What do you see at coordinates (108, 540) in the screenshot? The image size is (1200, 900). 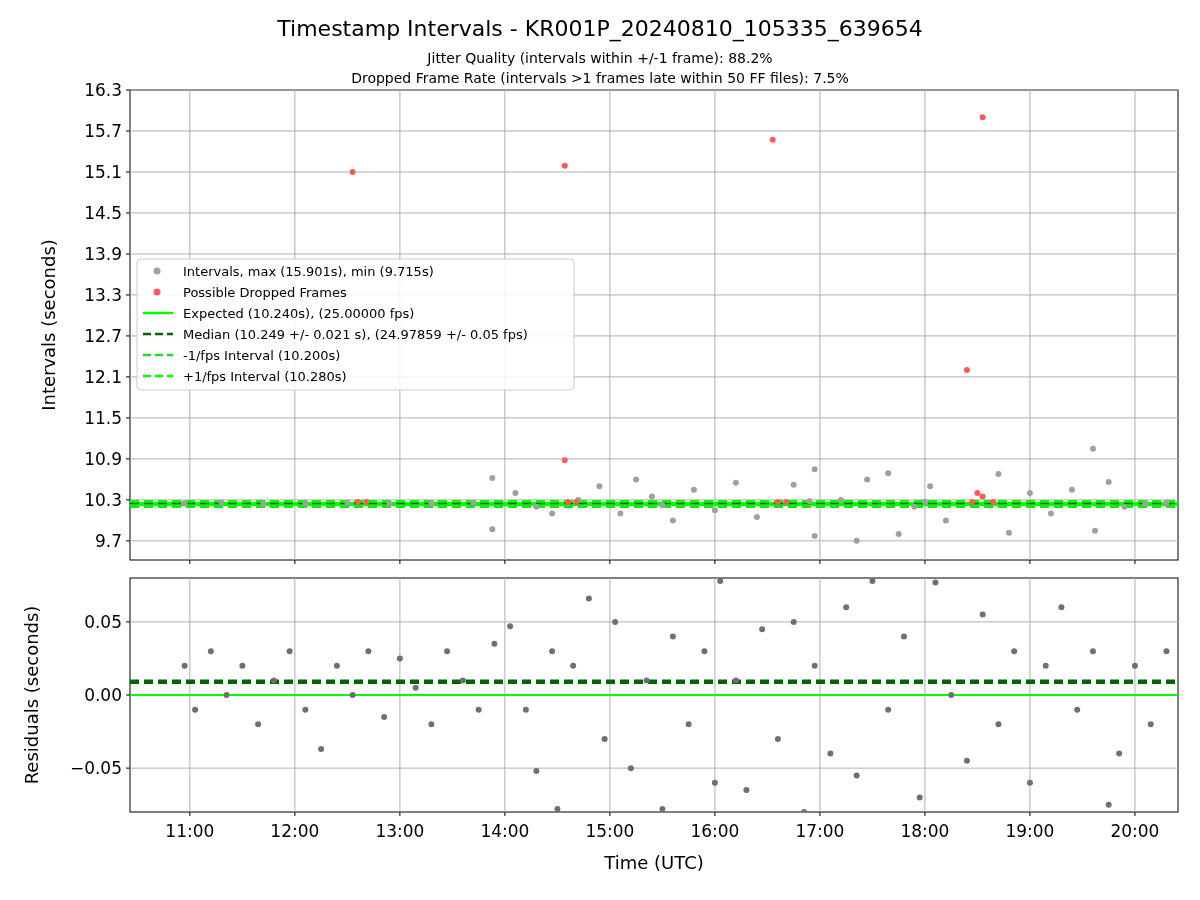 I see `y-tick-label: 9.7` at bounding box center [108, 540].